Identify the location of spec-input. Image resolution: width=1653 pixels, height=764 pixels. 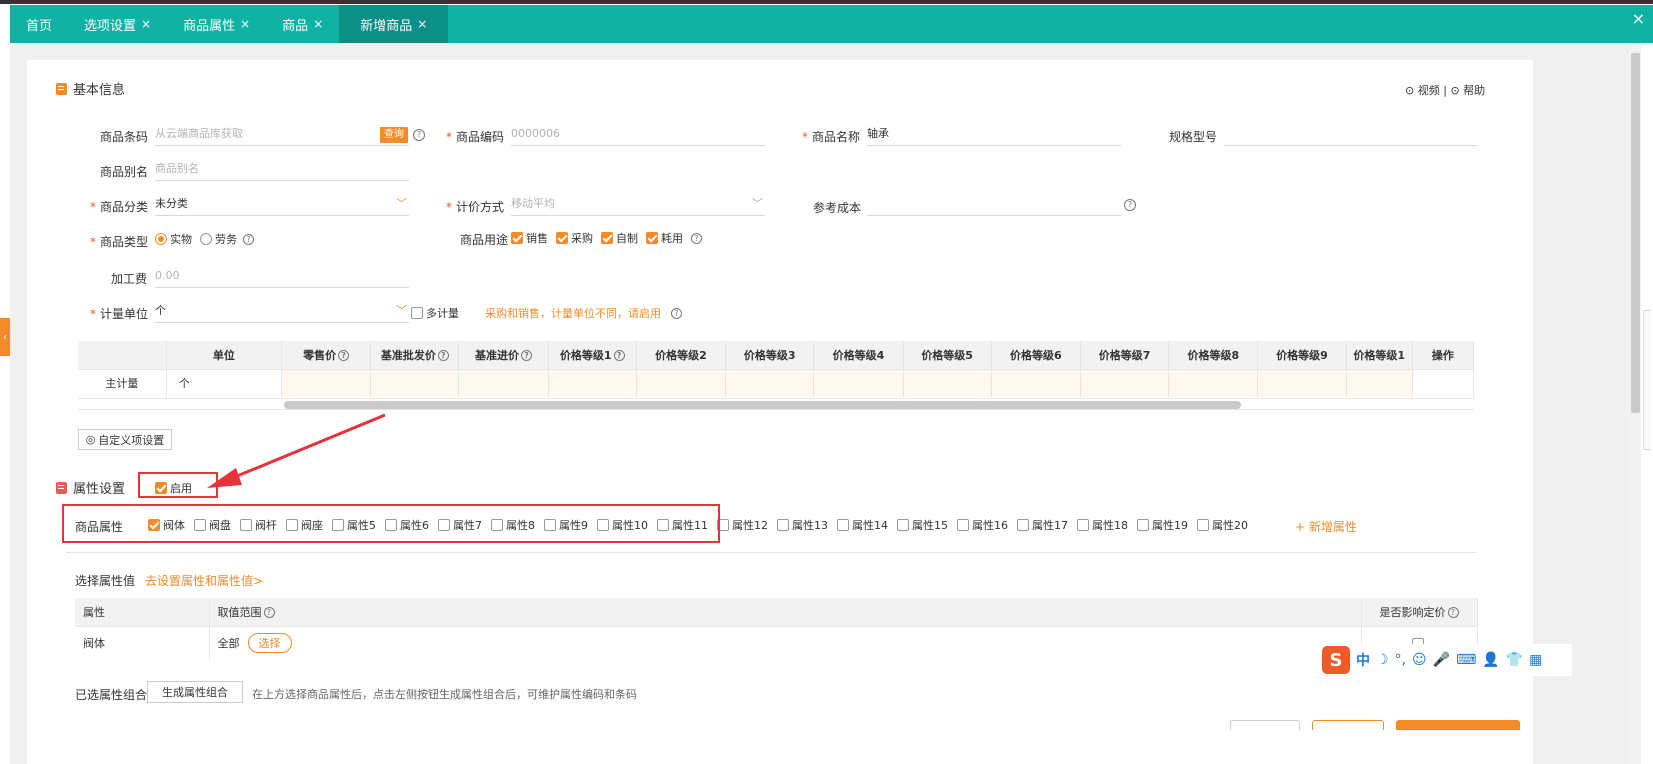
(1351, 135).